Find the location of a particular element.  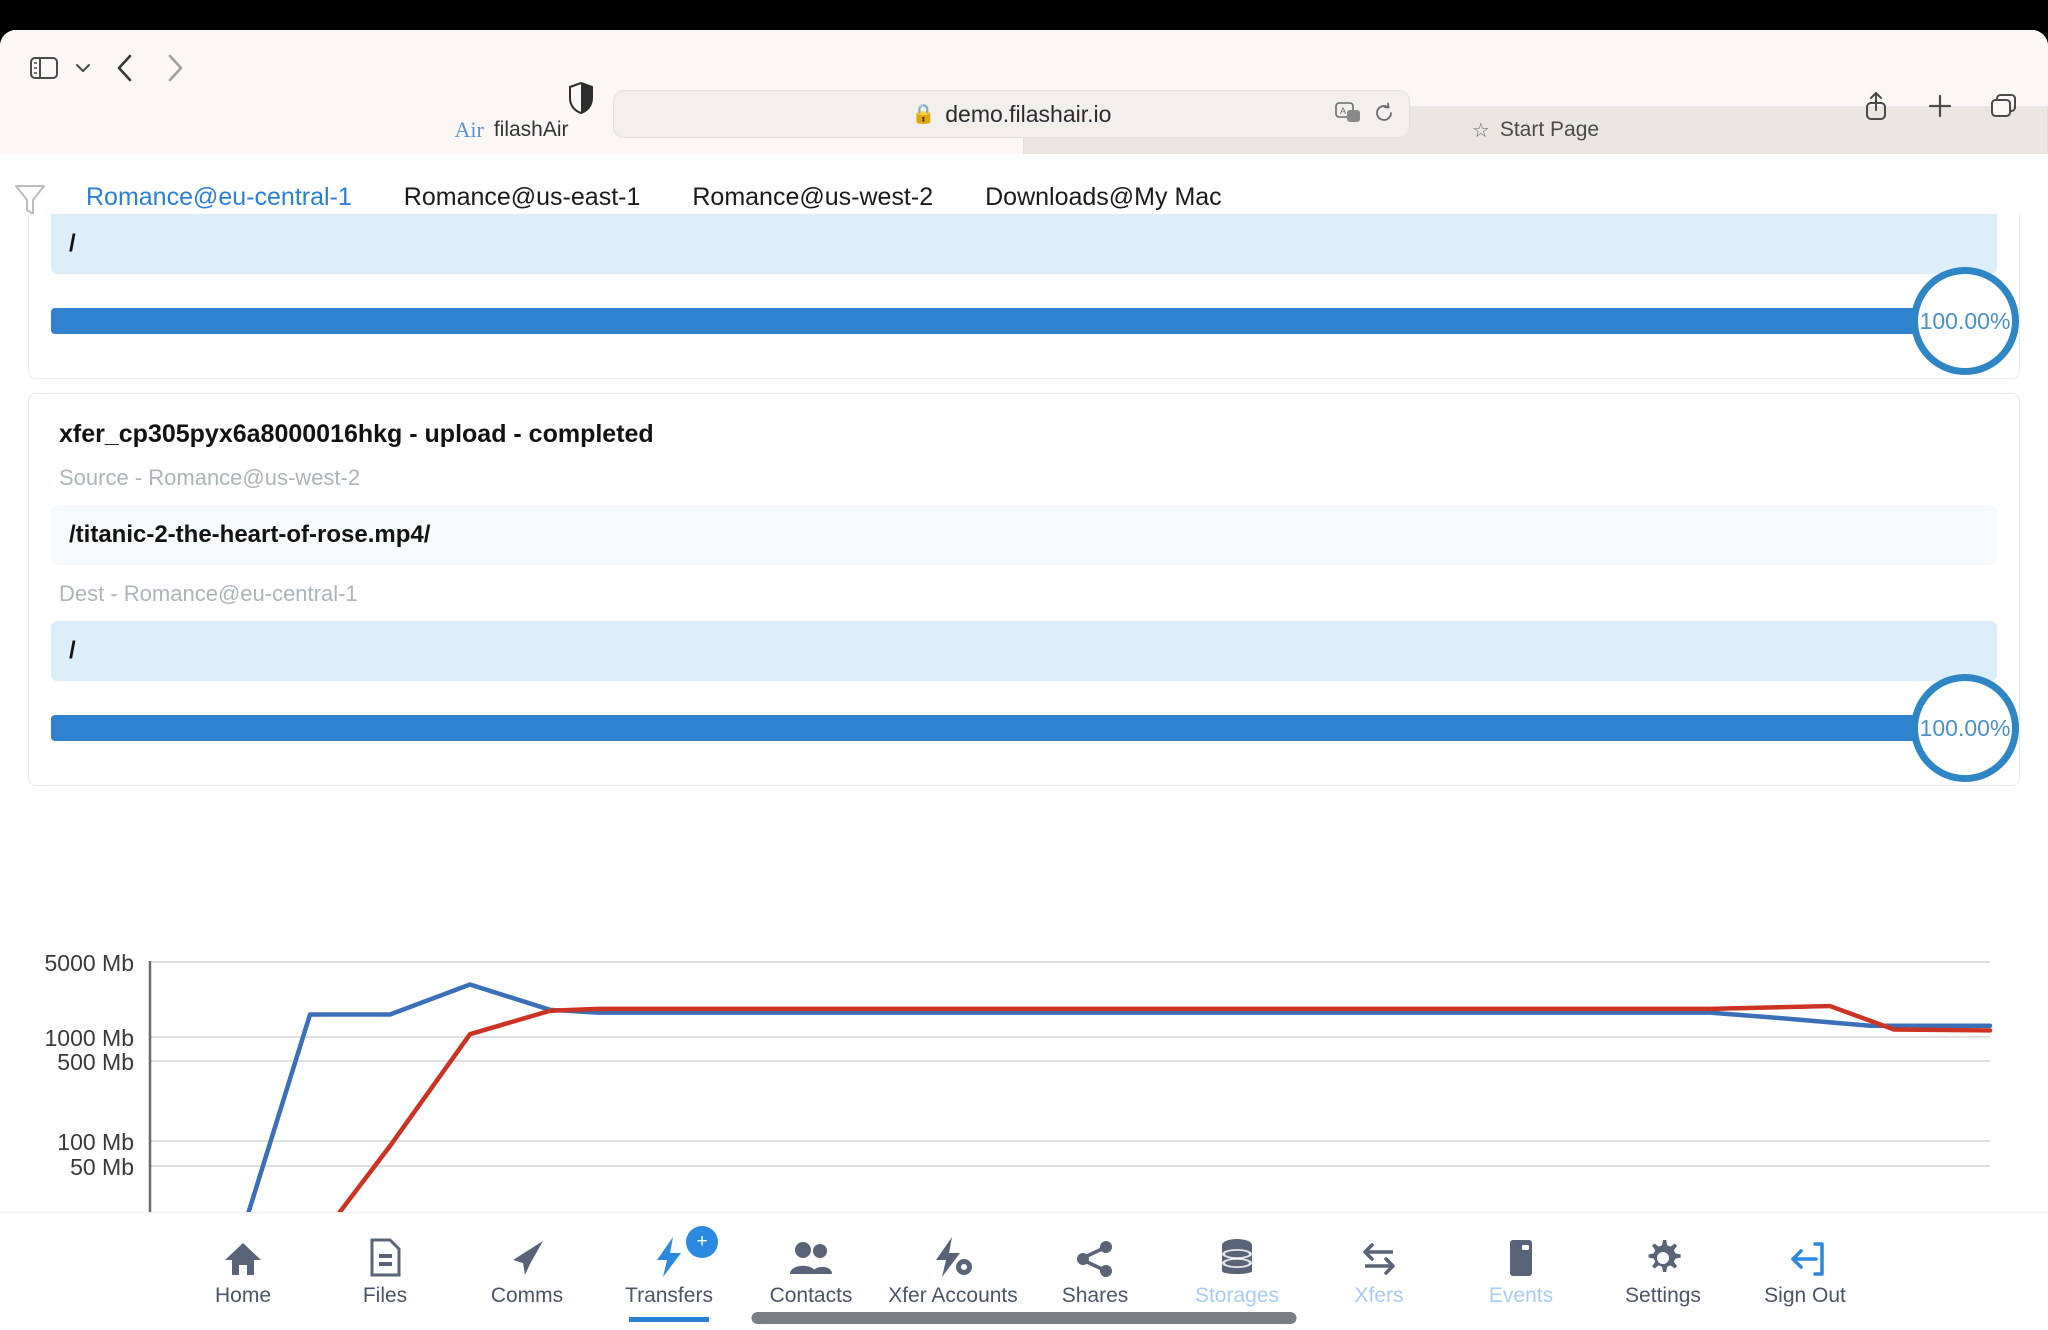

home-indicator is located at coordinates (1024, 1318).